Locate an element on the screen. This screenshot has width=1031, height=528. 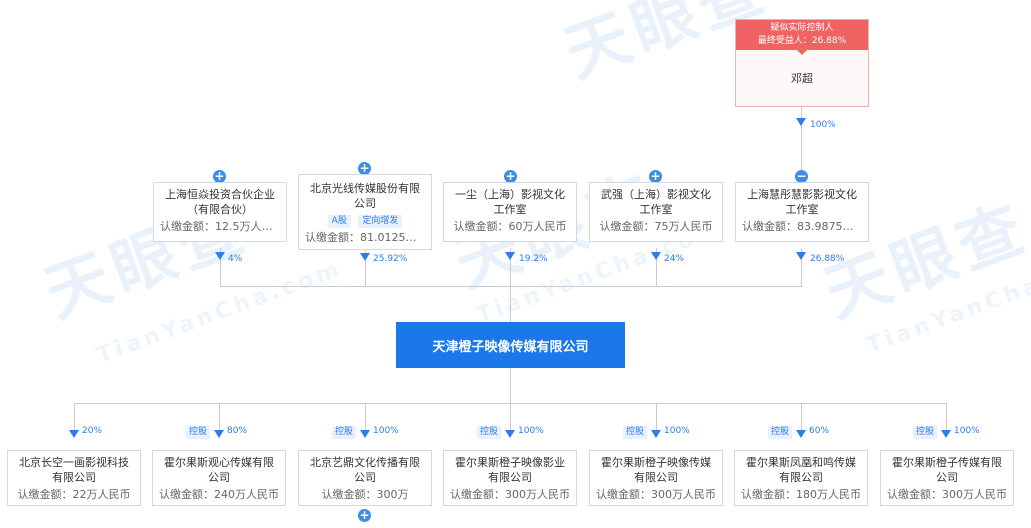
tag-a-share: A股 is located at coordinates (339, 221).